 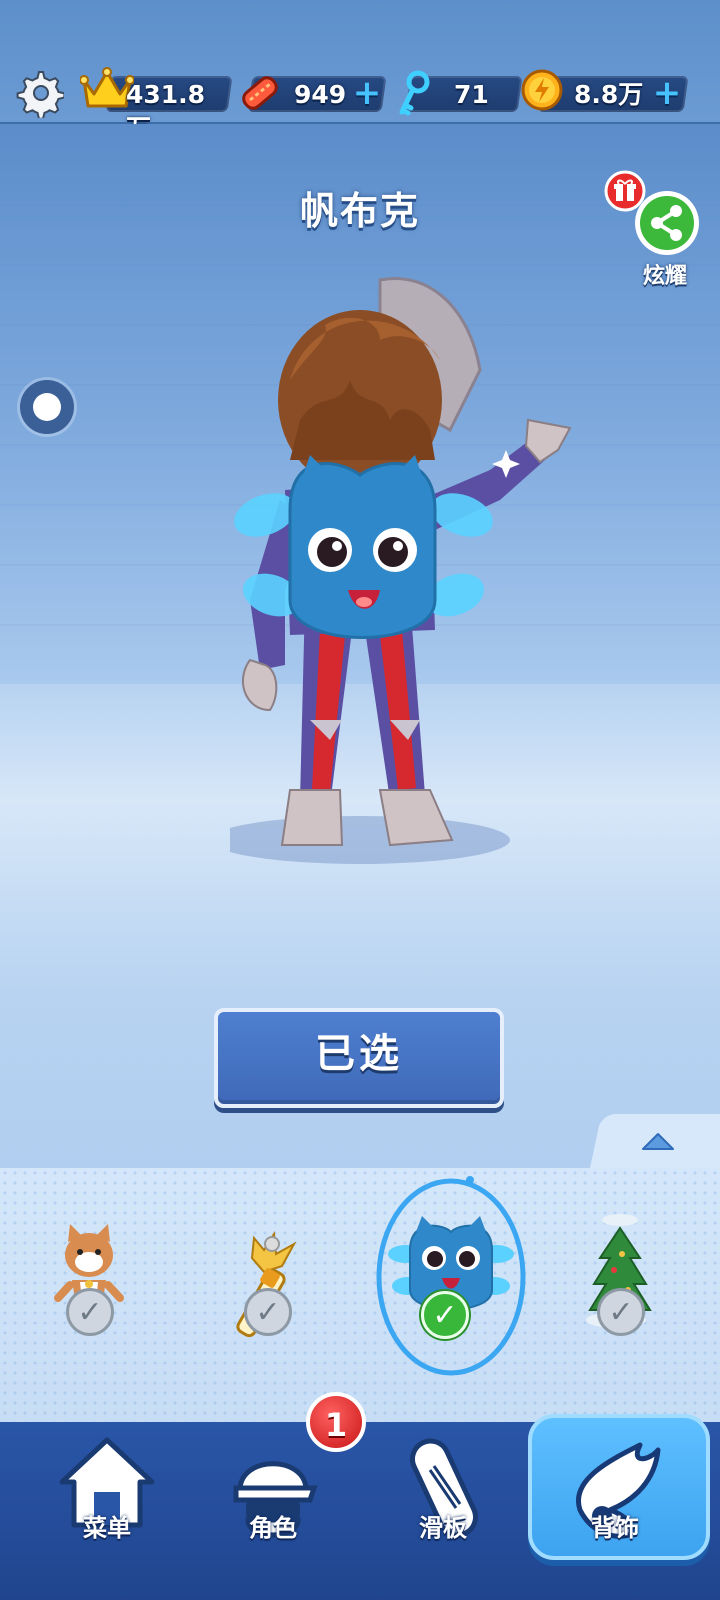 What do you see at coordinates (320, 94) in the screenshot?
I see `ticket-value: 949` at bounding box center [320, 94].